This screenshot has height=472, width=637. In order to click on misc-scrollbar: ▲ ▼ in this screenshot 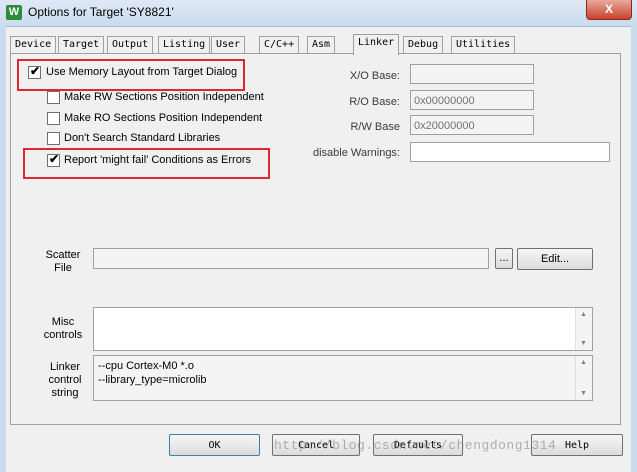, I will do `click(583, 329)`.